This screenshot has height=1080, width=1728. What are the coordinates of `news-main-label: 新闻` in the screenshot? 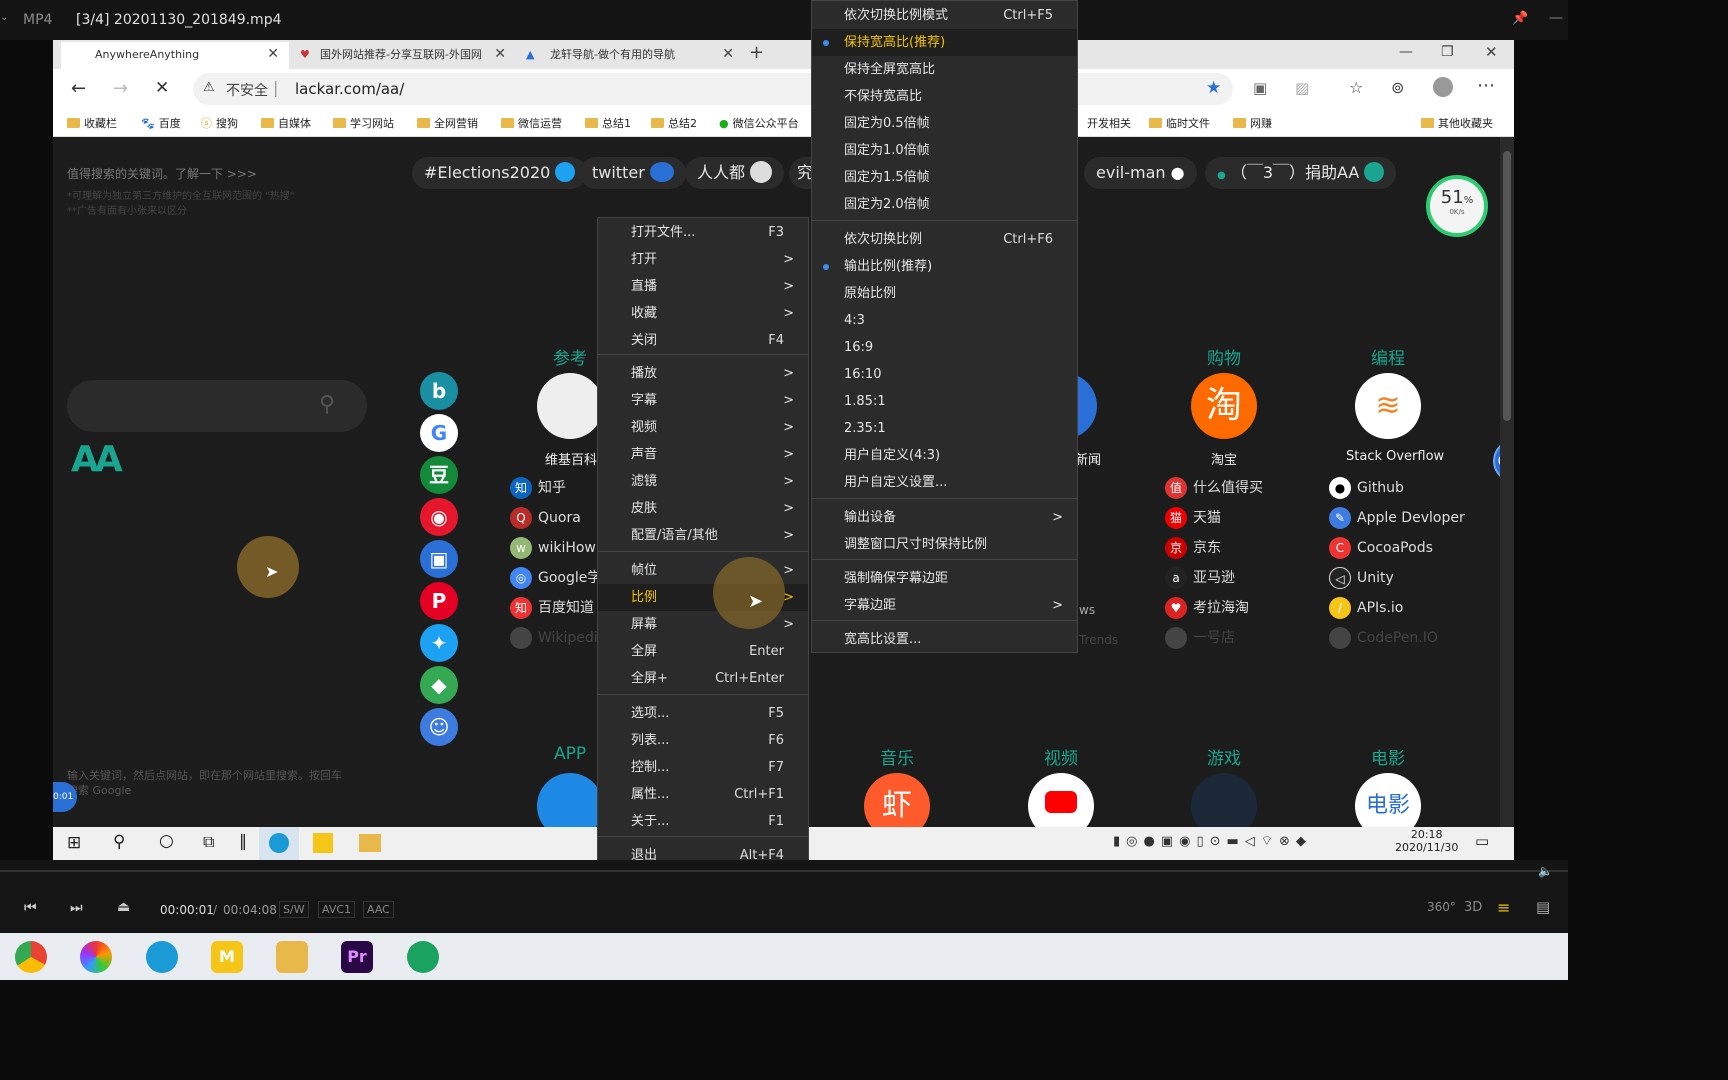 It's located at (1088, 458).